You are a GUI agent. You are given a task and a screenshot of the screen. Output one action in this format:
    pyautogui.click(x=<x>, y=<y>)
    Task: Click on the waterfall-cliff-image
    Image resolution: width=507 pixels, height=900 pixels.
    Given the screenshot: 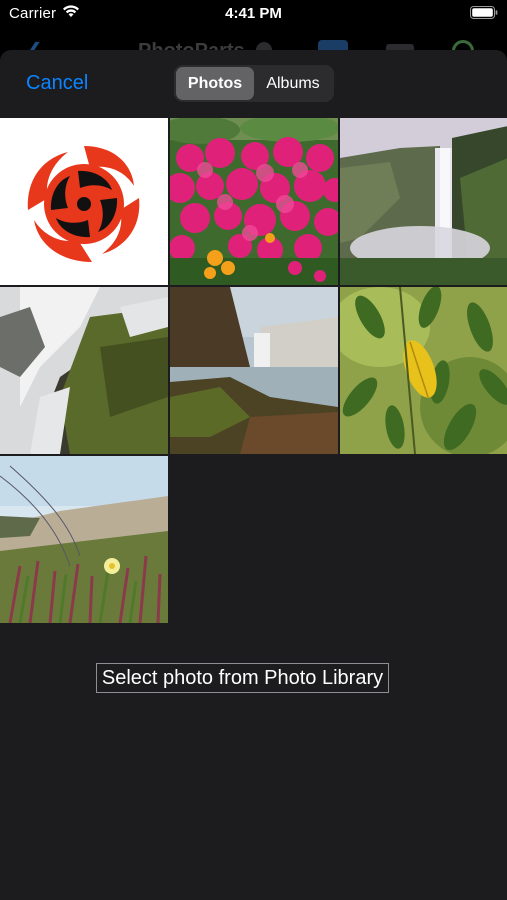 What is the action you would take?
    pyautogui.click(x=423, y=201)
    